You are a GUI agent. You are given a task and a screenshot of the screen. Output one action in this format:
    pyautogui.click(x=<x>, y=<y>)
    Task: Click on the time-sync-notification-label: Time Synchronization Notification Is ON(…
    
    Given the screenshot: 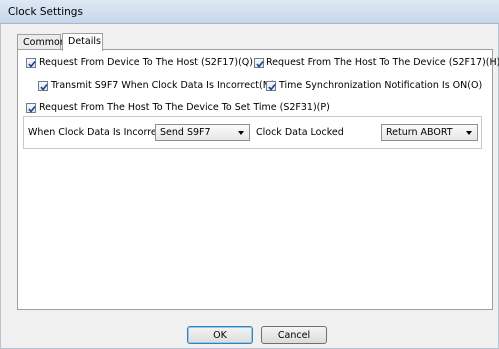 What is the action you would take?
    pyautogui.click(x=381, y=85)
    